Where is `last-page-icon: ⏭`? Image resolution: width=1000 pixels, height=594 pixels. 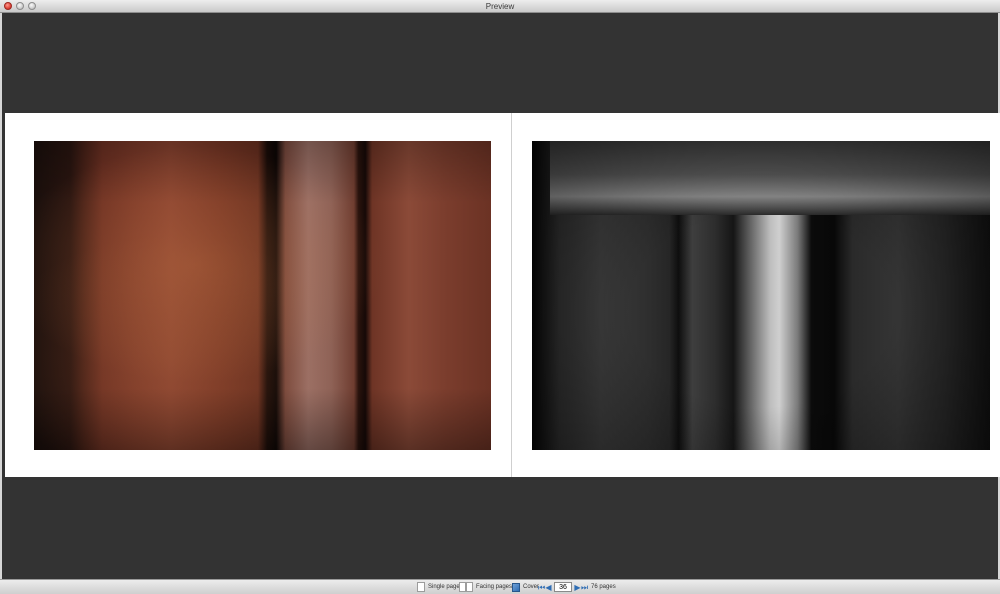
last-page-icon: ⏭ is located at coordinates (584, 587).